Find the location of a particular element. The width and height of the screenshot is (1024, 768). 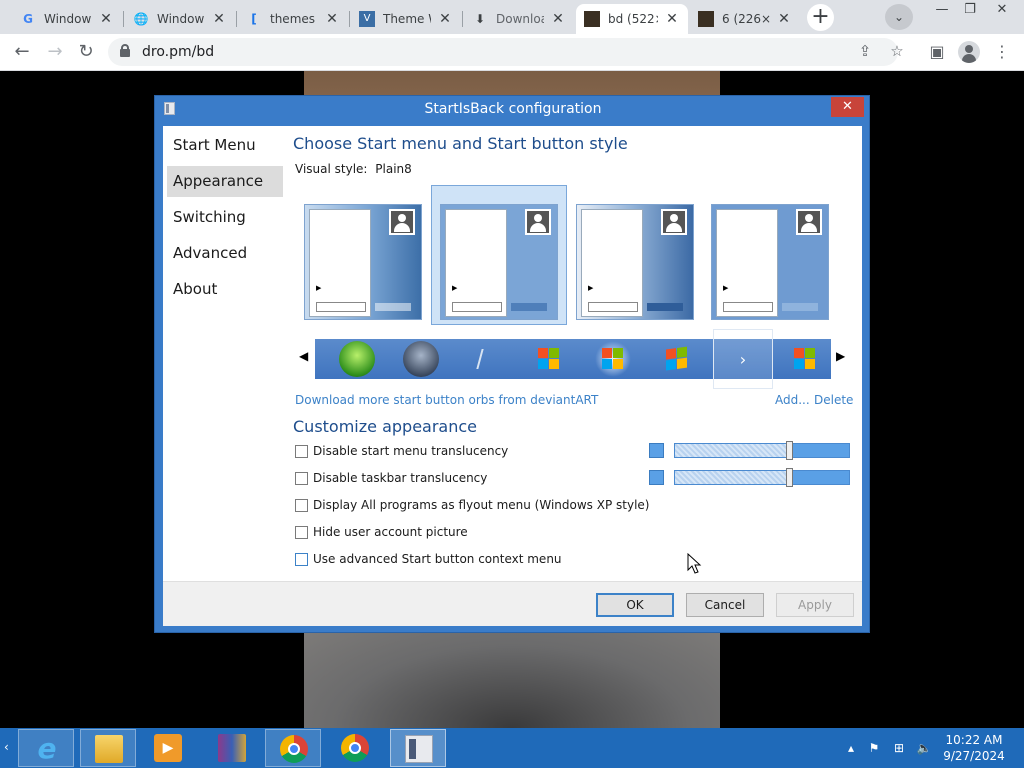

forward-button: → is located at coordinates (55, 52).